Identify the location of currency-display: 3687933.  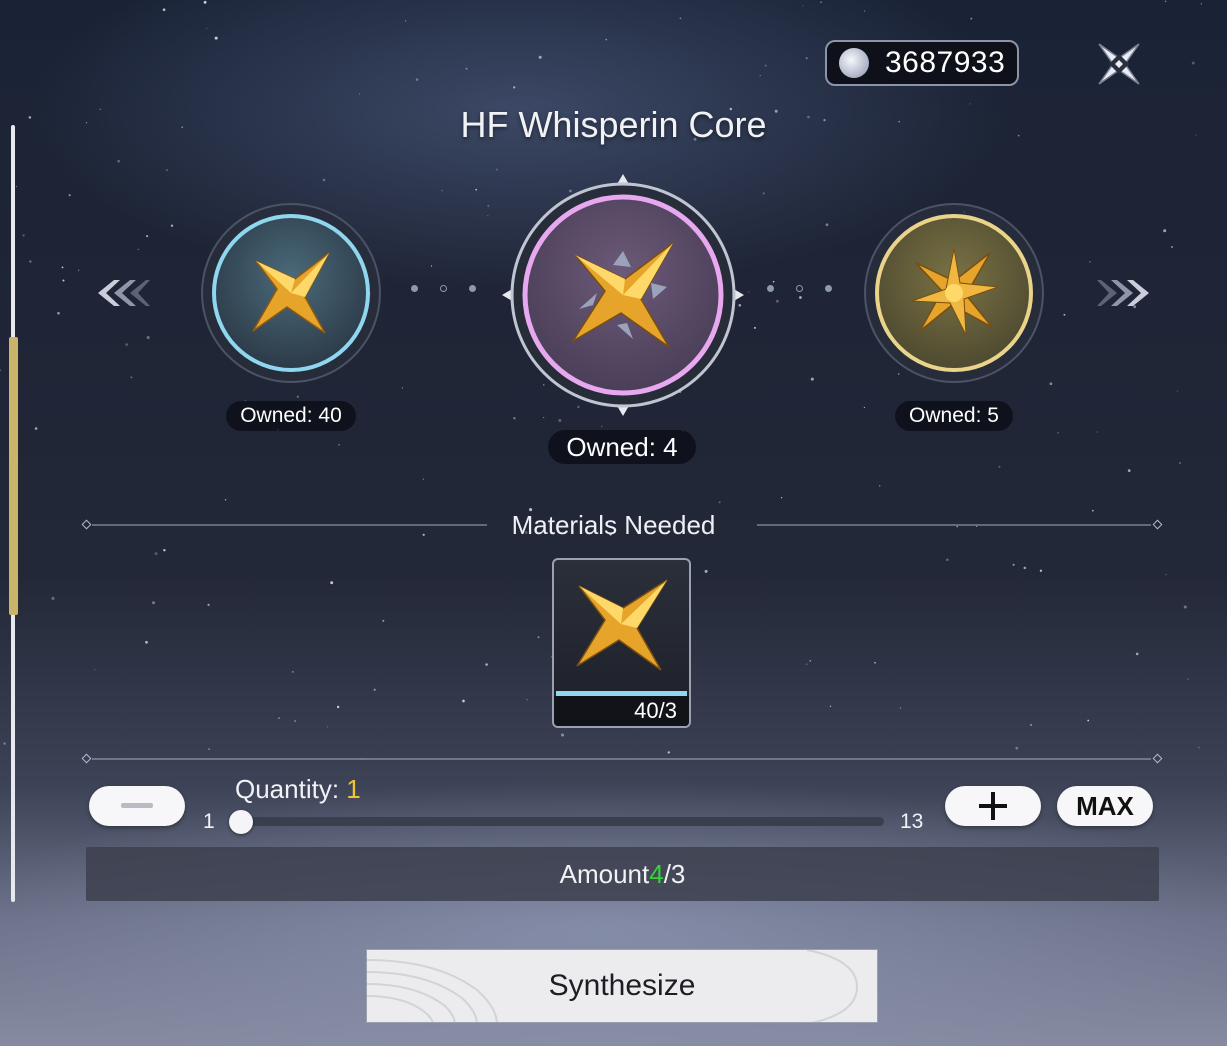
(922, 63).